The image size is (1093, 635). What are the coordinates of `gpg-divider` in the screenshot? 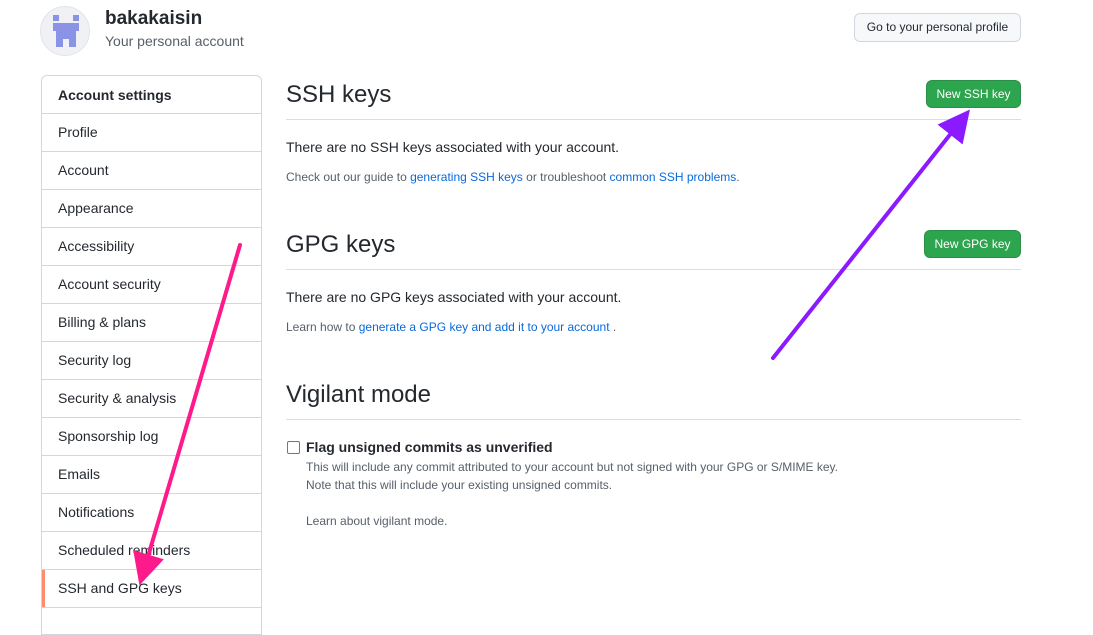 It's located at (653, 269).